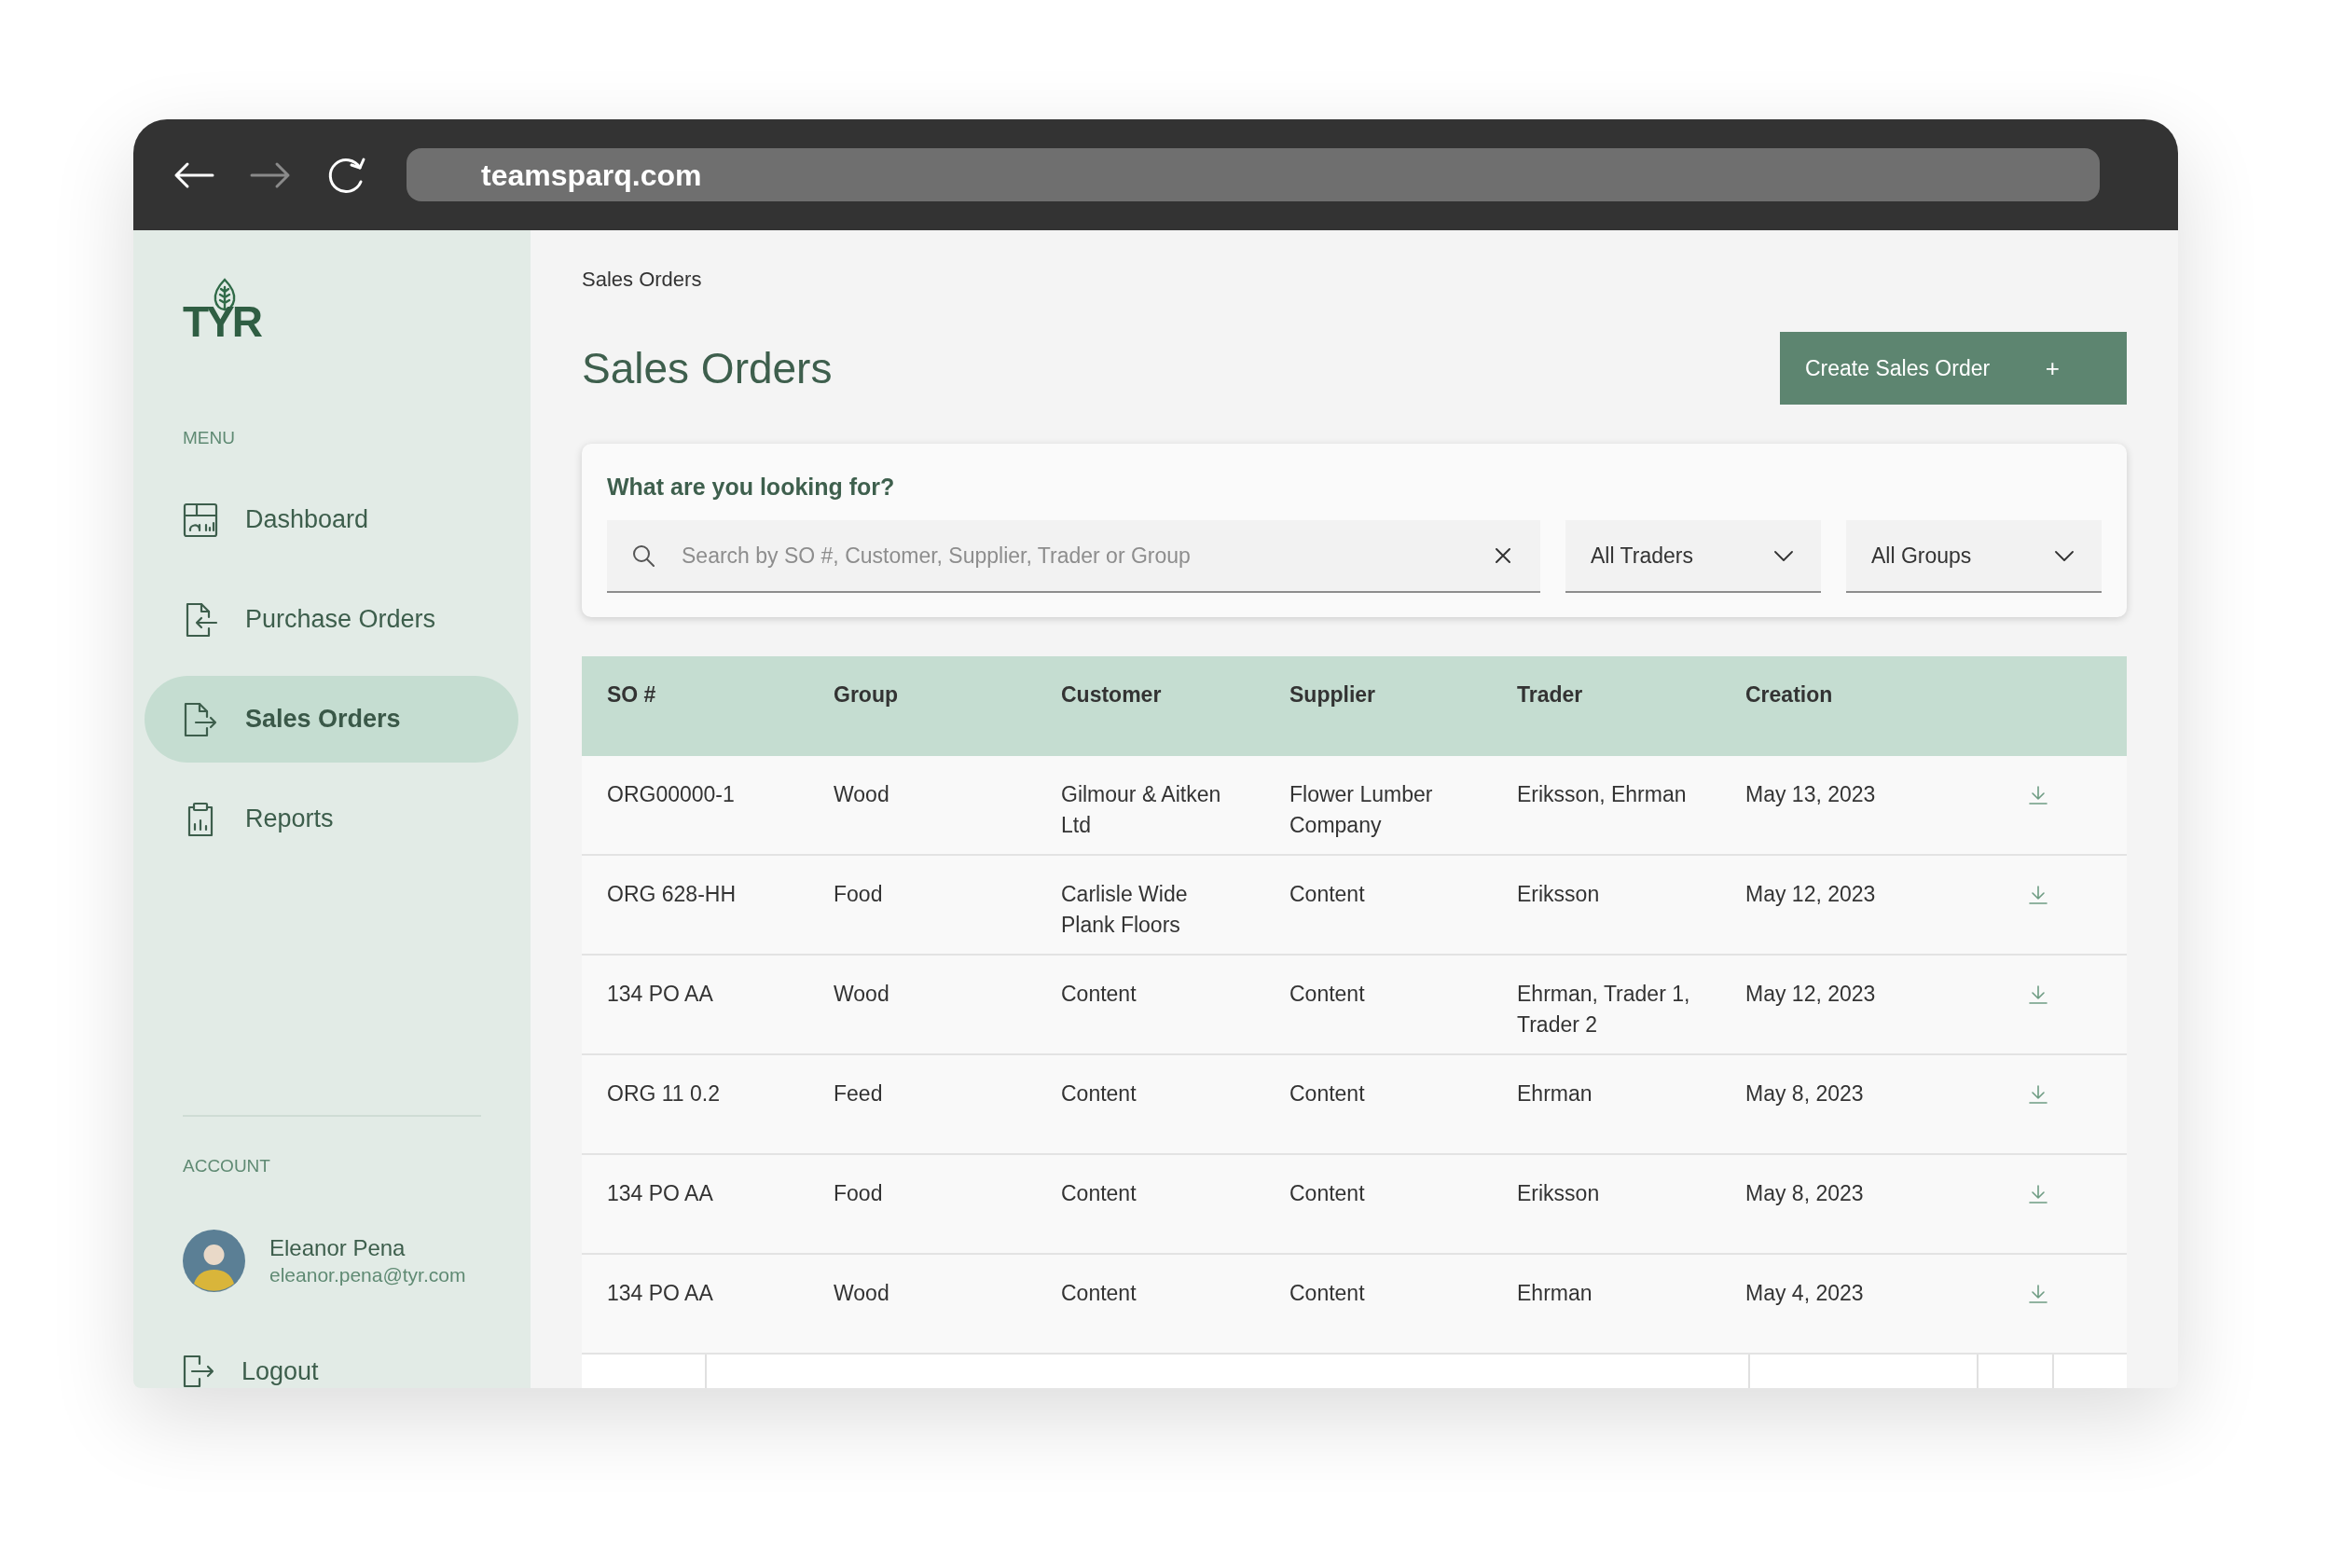 The height and width of the screenshot is (1568, 2344). What do you see at coordinates (644, 555) in the screenshot?
I see `search-icon` at bounding box center [644, 555].